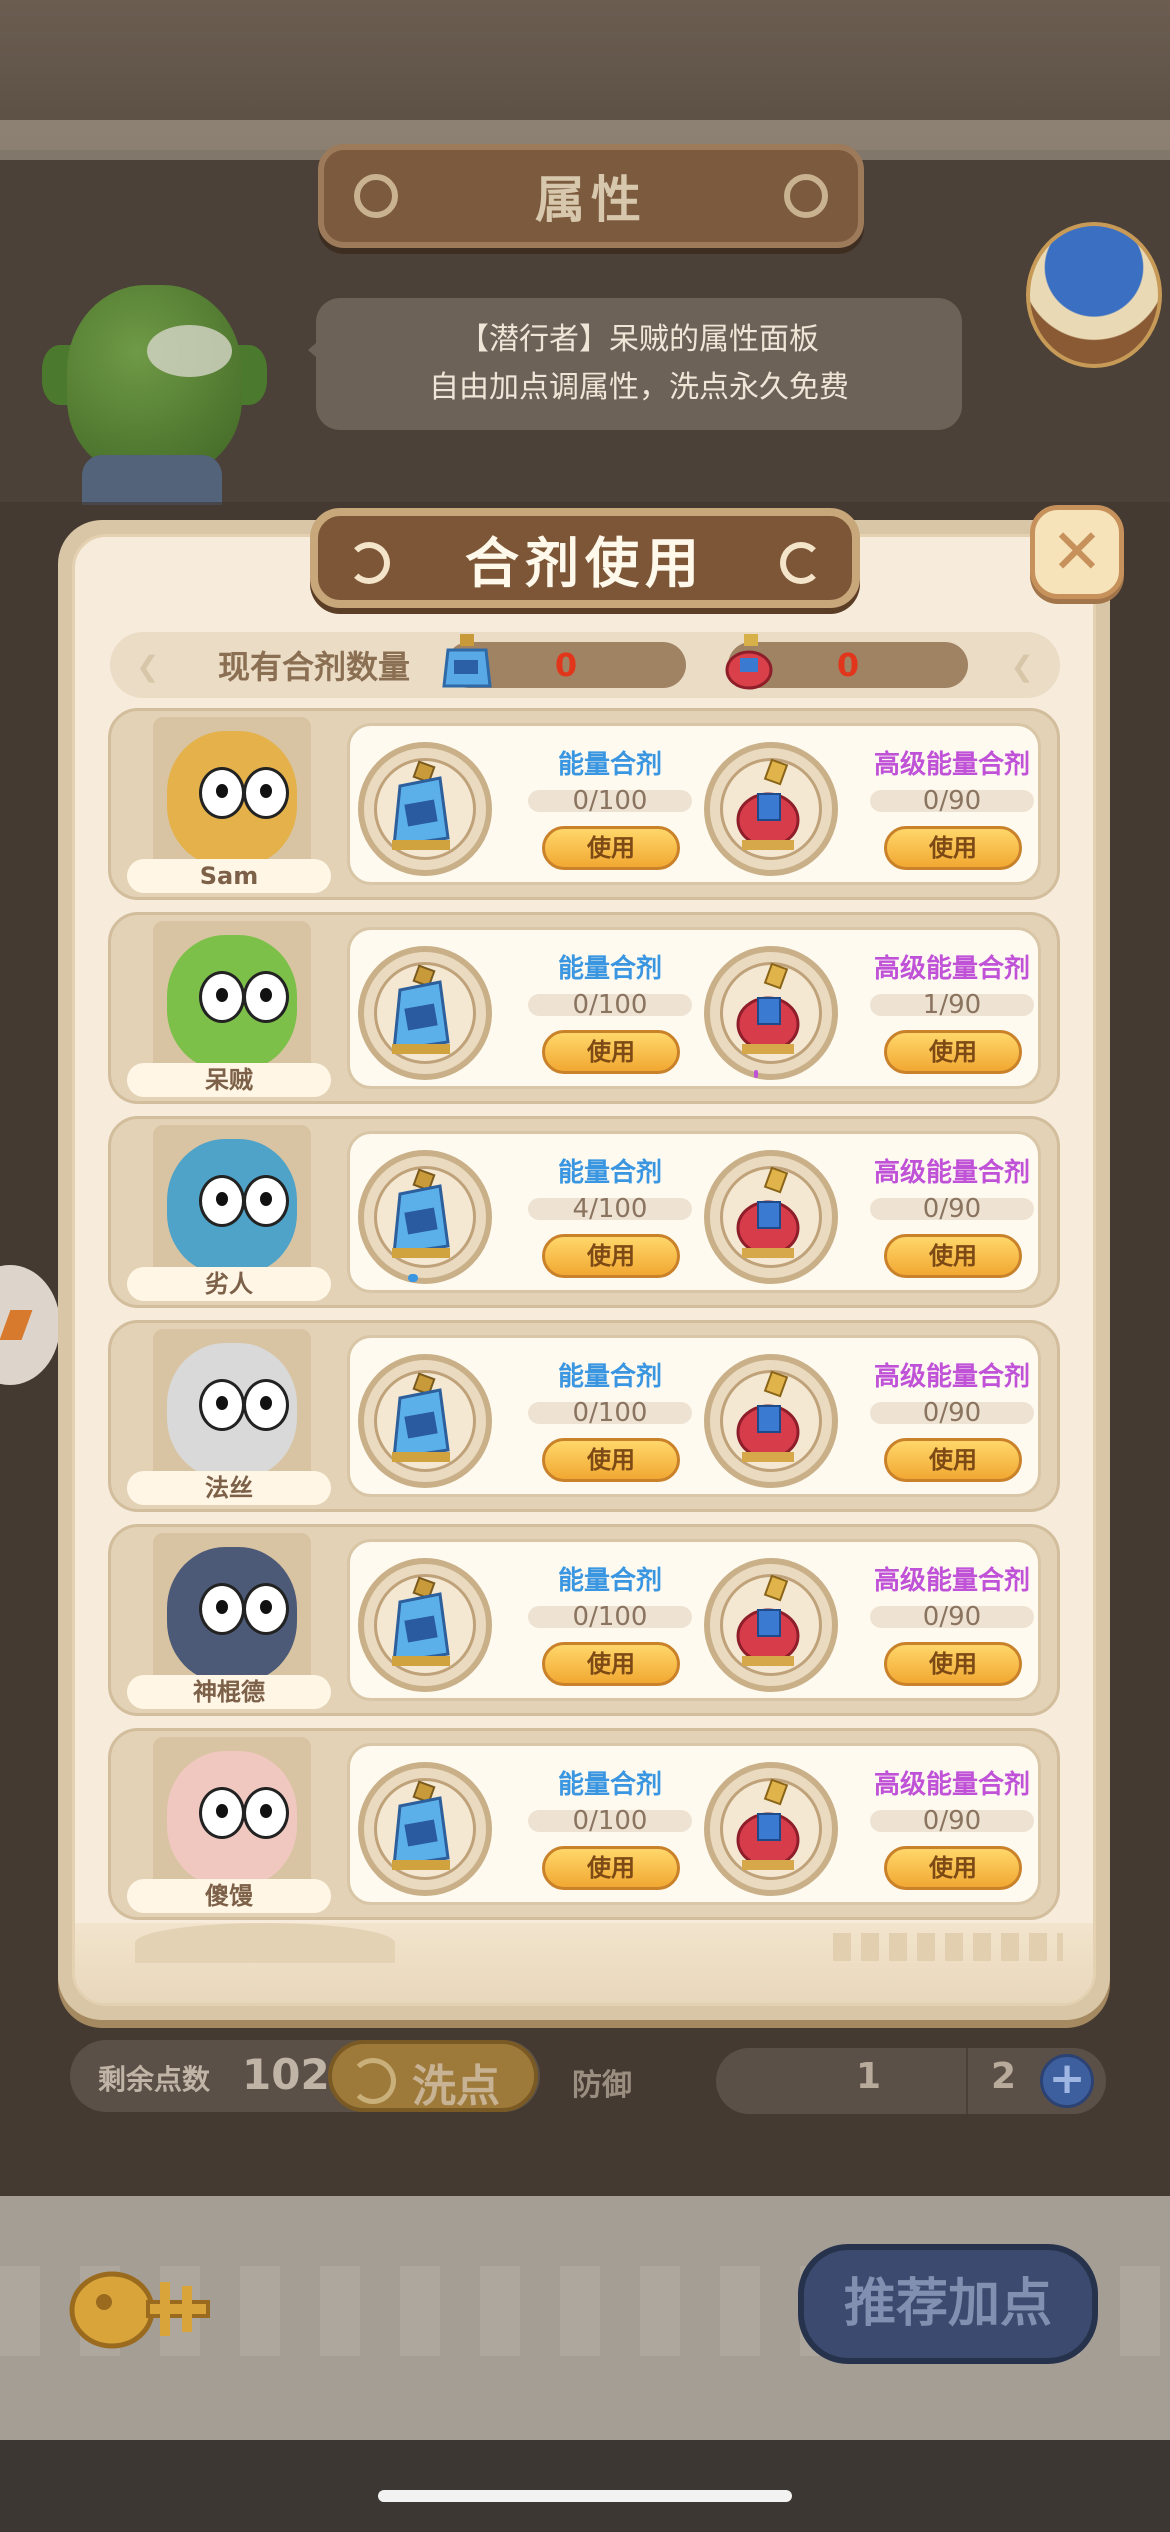 This screenshot has width=1170, height=2532. I want to click on character-name: 劣人, so click(229, 1284).